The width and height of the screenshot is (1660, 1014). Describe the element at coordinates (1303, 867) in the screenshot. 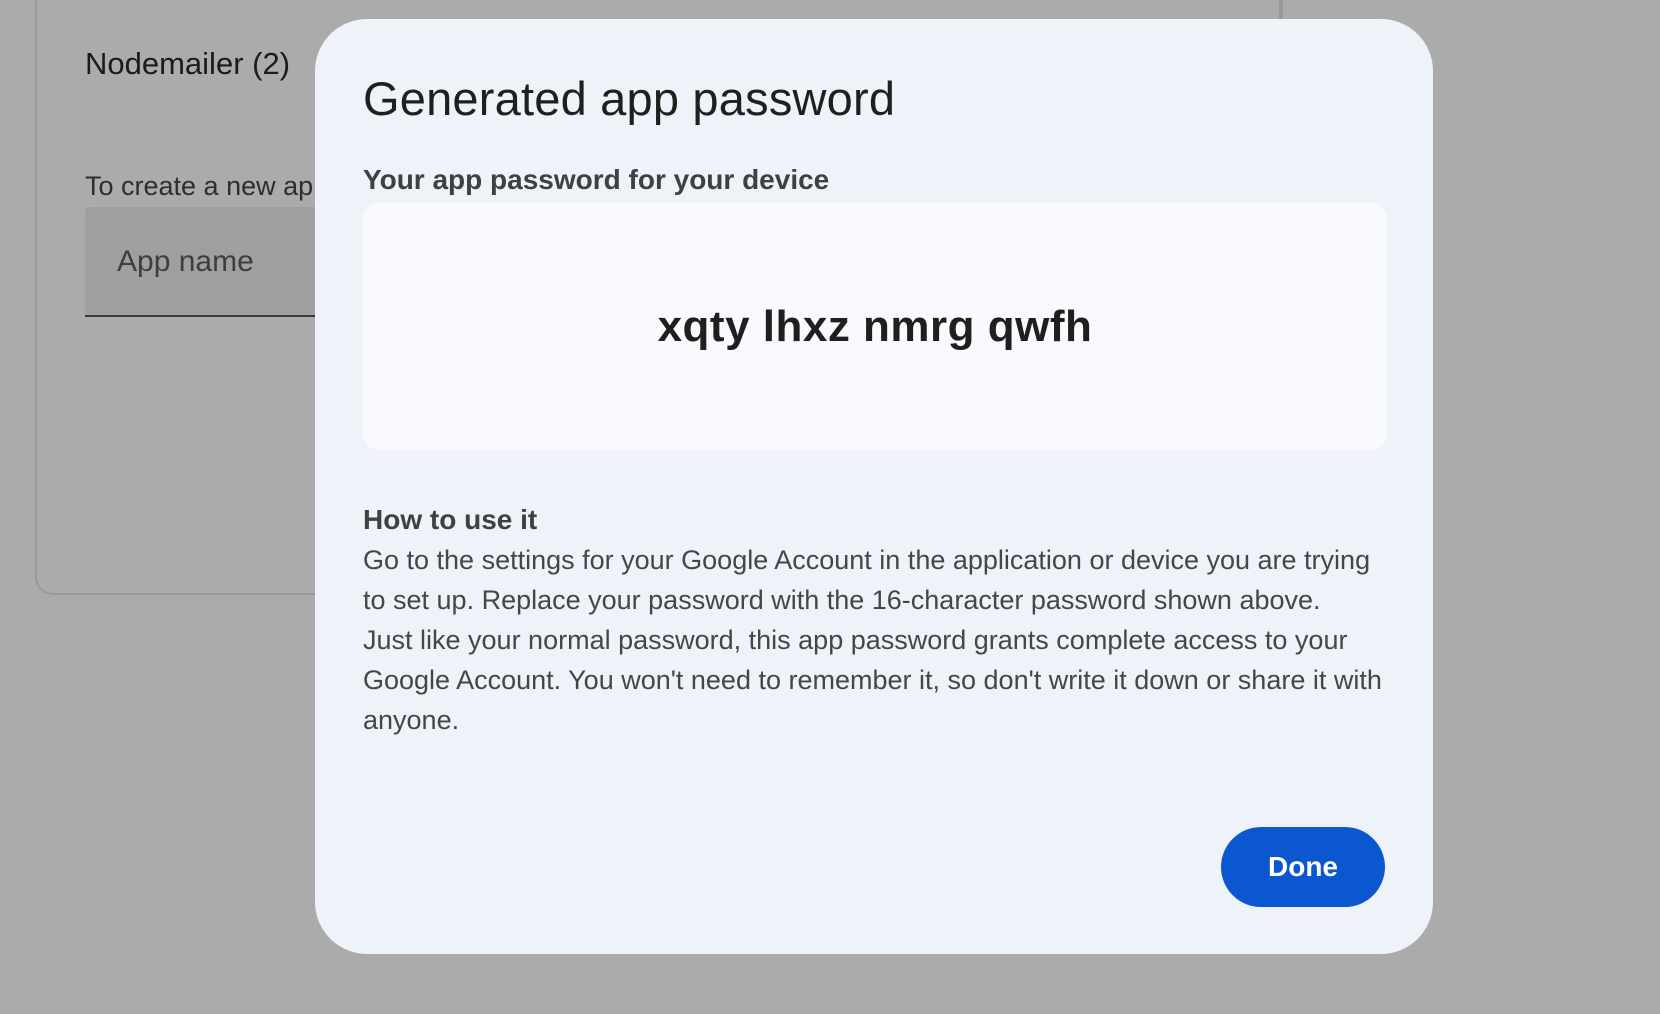

I see `done-button: Done` at that location.